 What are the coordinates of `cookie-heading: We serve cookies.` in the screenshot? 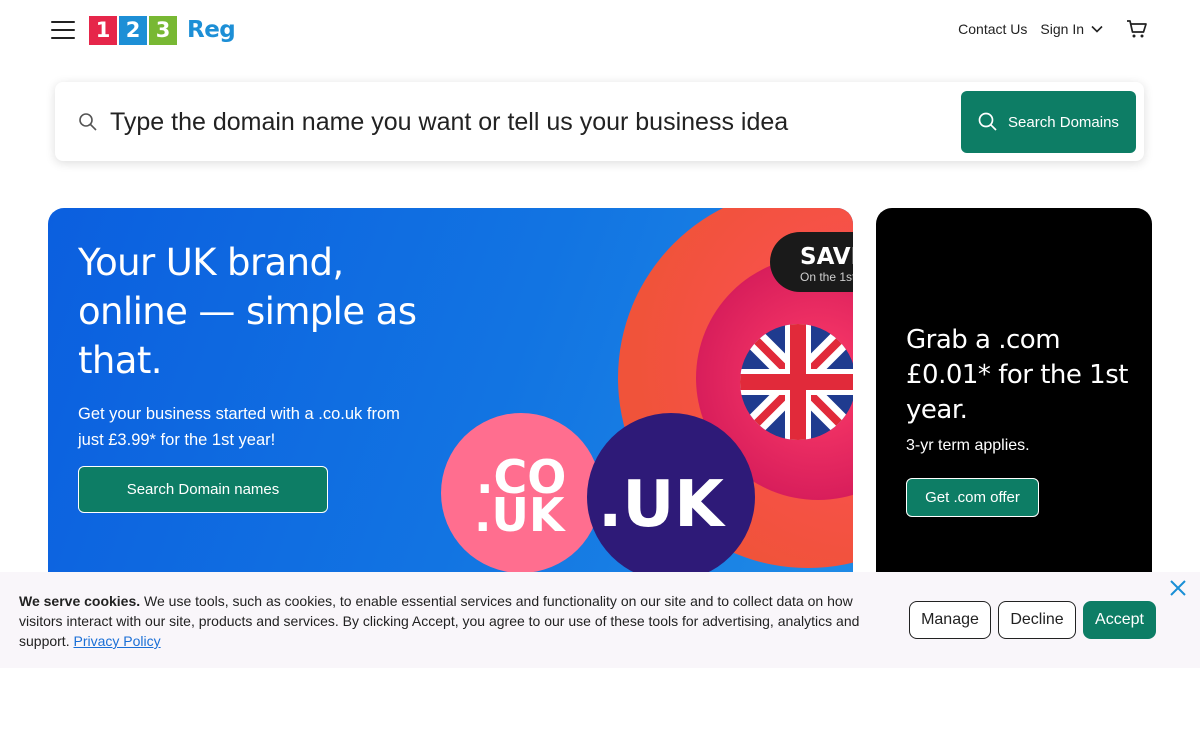 It's located at (80, 601).